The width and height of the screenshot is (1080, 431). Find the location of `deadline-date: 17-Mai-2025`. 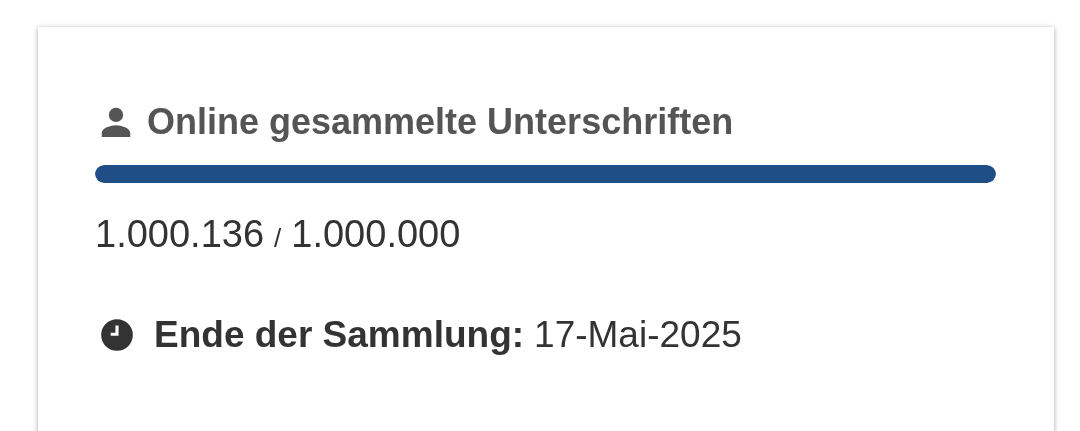

deadline-date: 17-Mai-2025 is located at coordinates (638, 335).